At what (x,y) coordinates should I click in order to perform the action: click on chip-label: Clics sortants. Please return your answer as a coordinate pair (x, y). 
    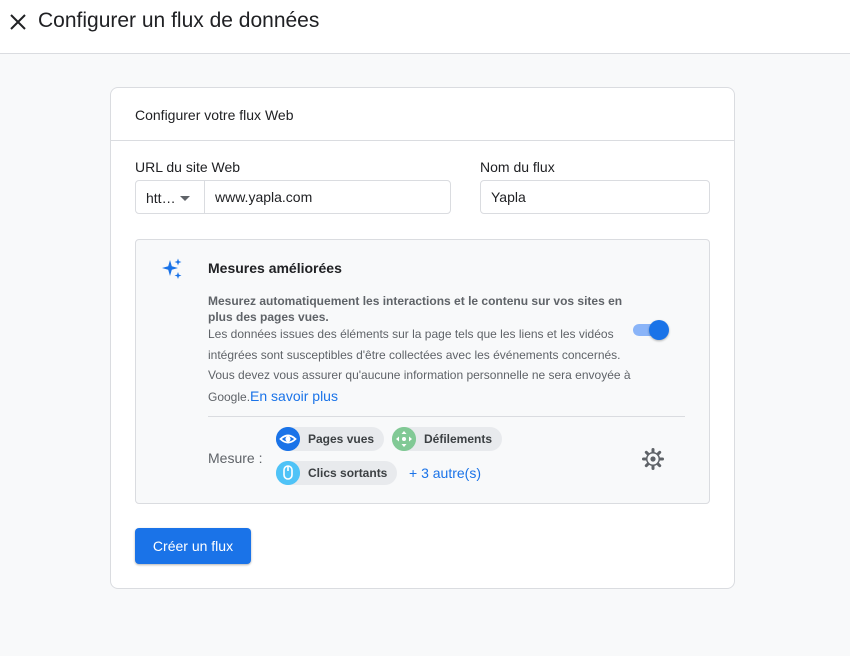
    Looking at the image, I should click on (348, 473).